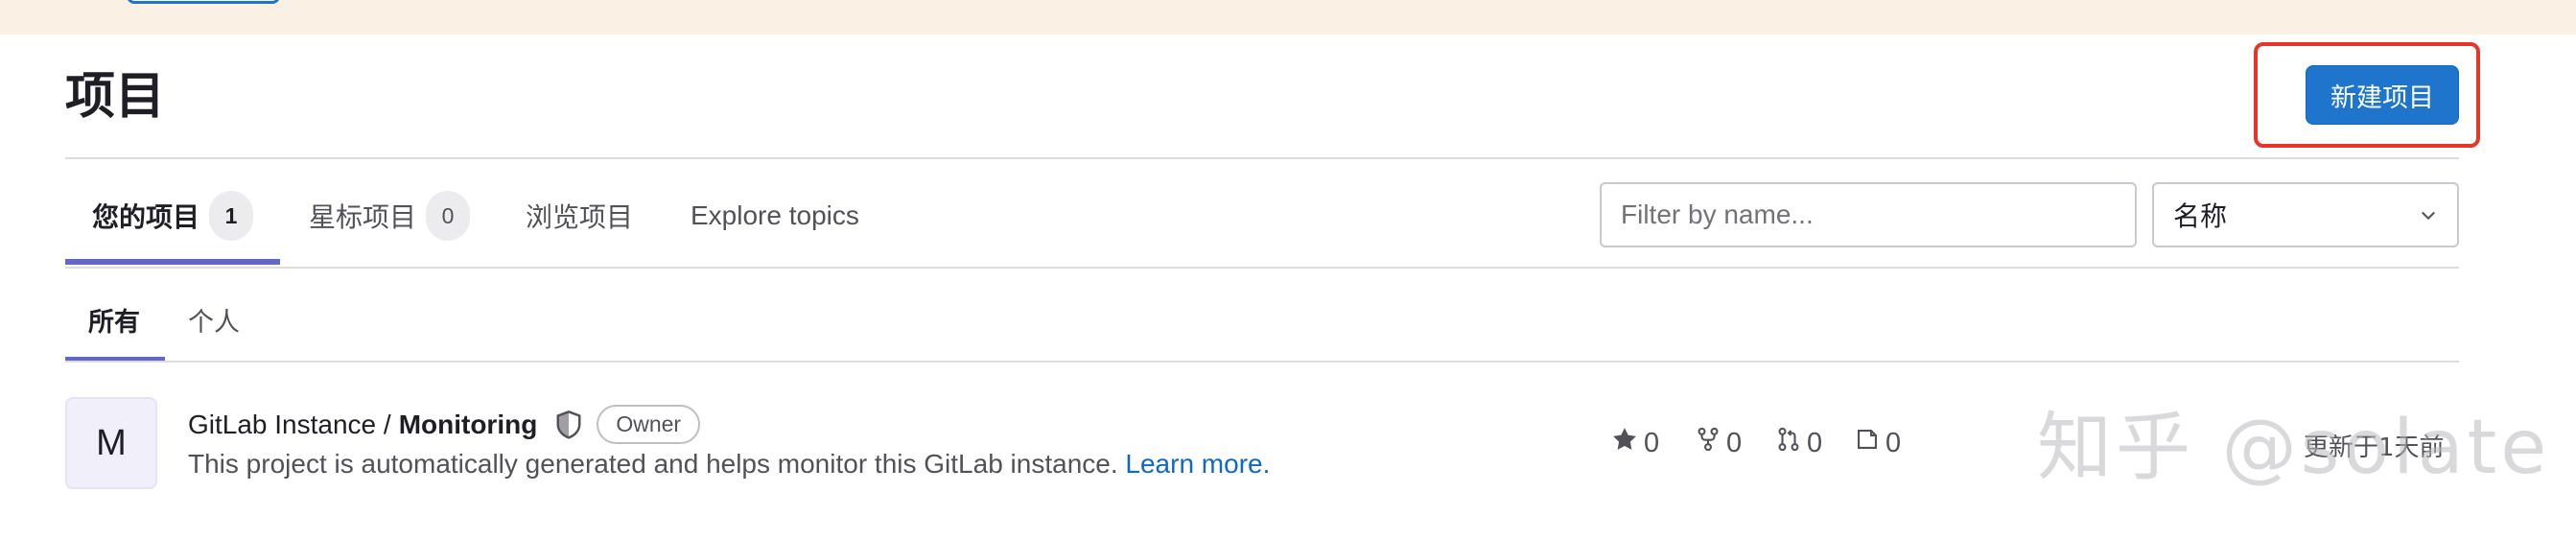  Describe the element at coordinates (1197, 464) in the screenshot. I see `learn-more-link: Learn more.` at that location.